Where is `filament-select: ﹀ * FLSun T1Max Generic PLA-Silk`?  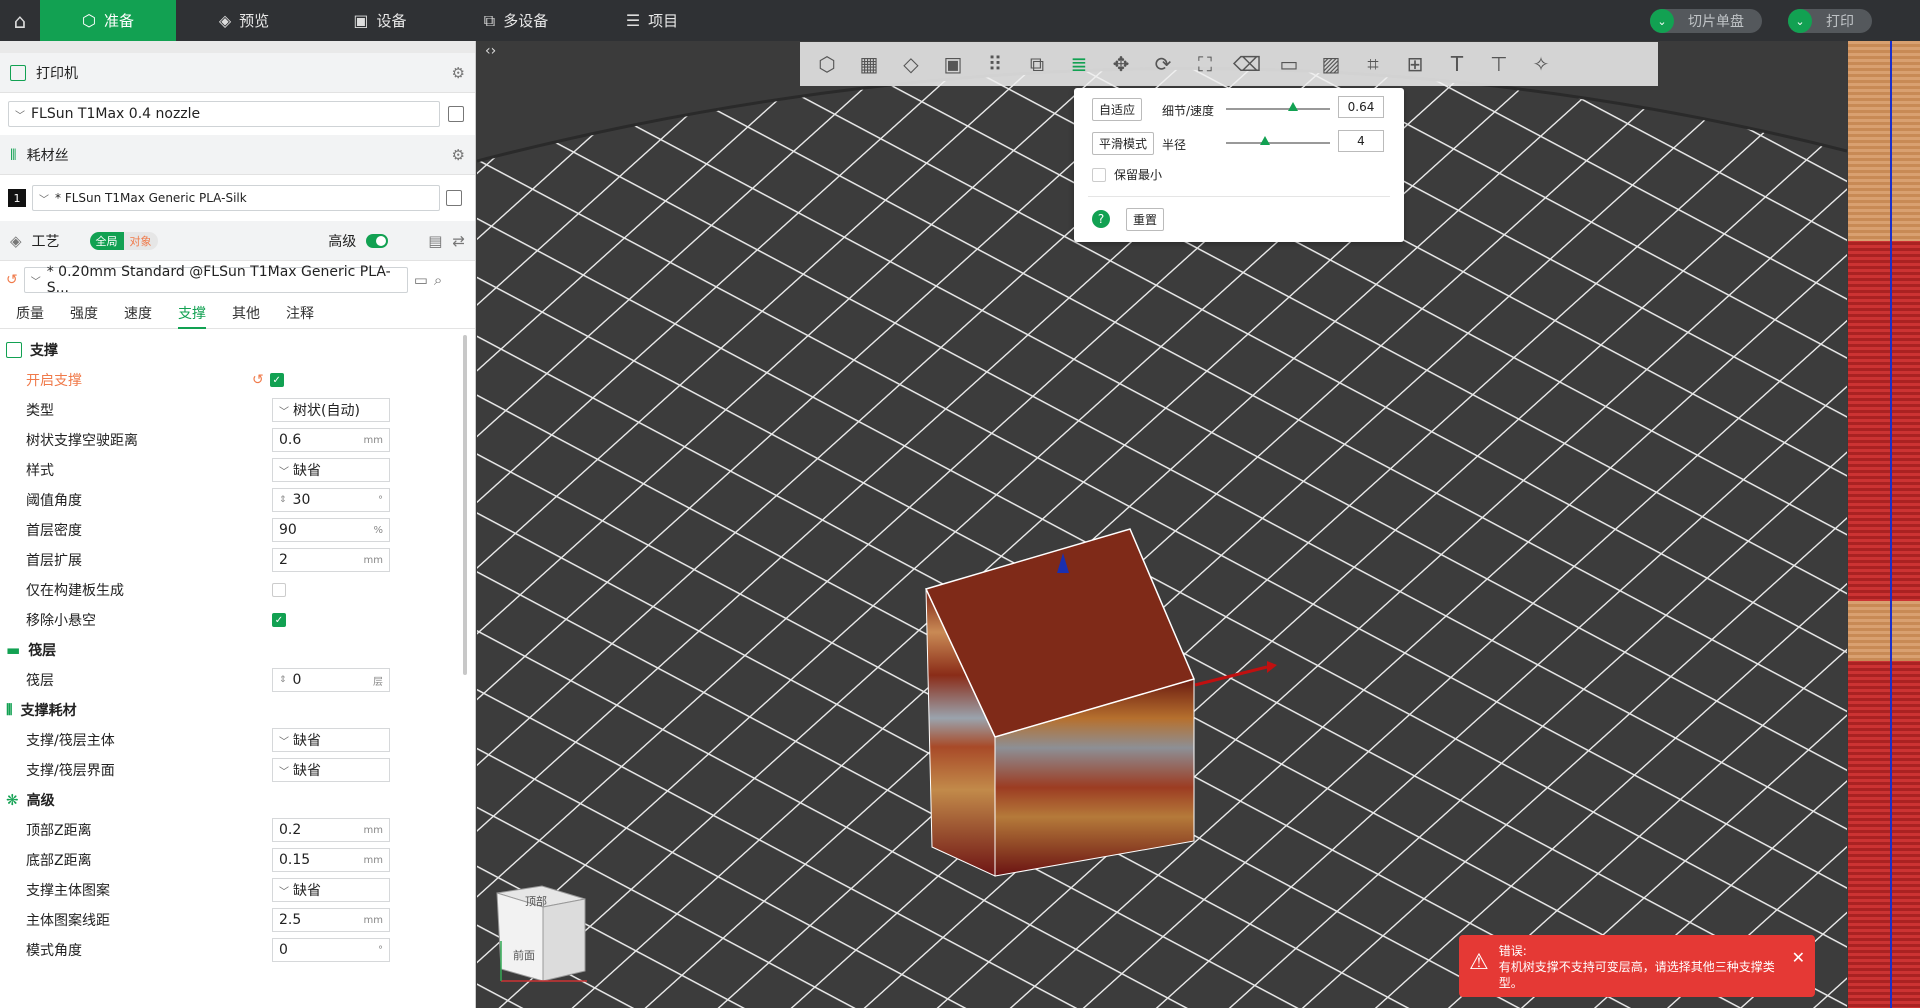
filament-select: ﹀ * FLSun T1Max Generic PLA-Silk is located at coordinates (236, 198).